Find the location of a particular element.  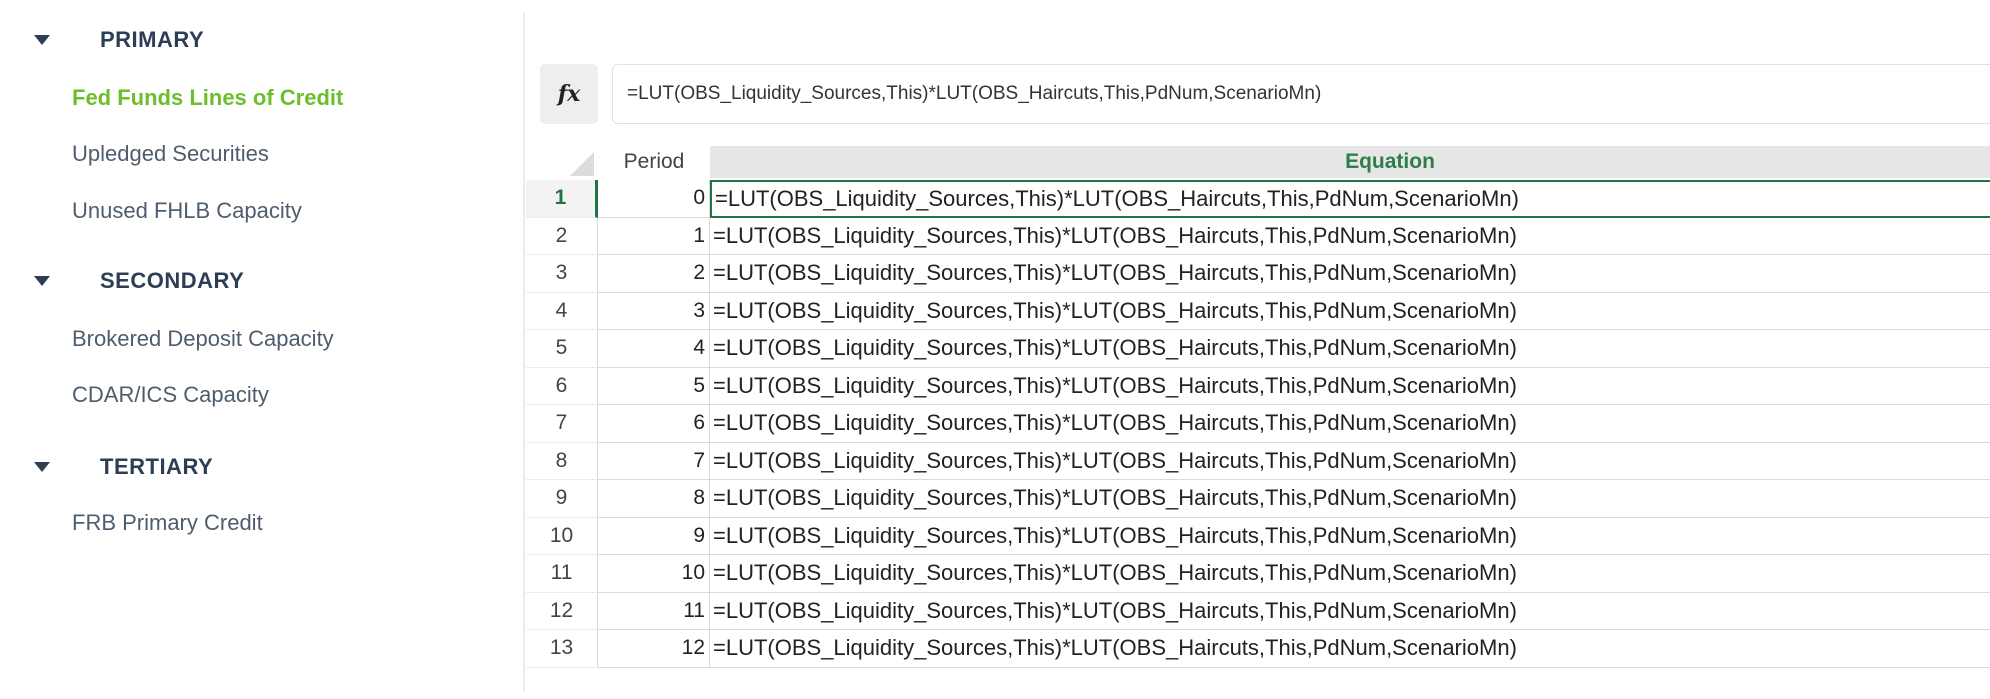

row-header: 2 is located at coordinates (562, 236).